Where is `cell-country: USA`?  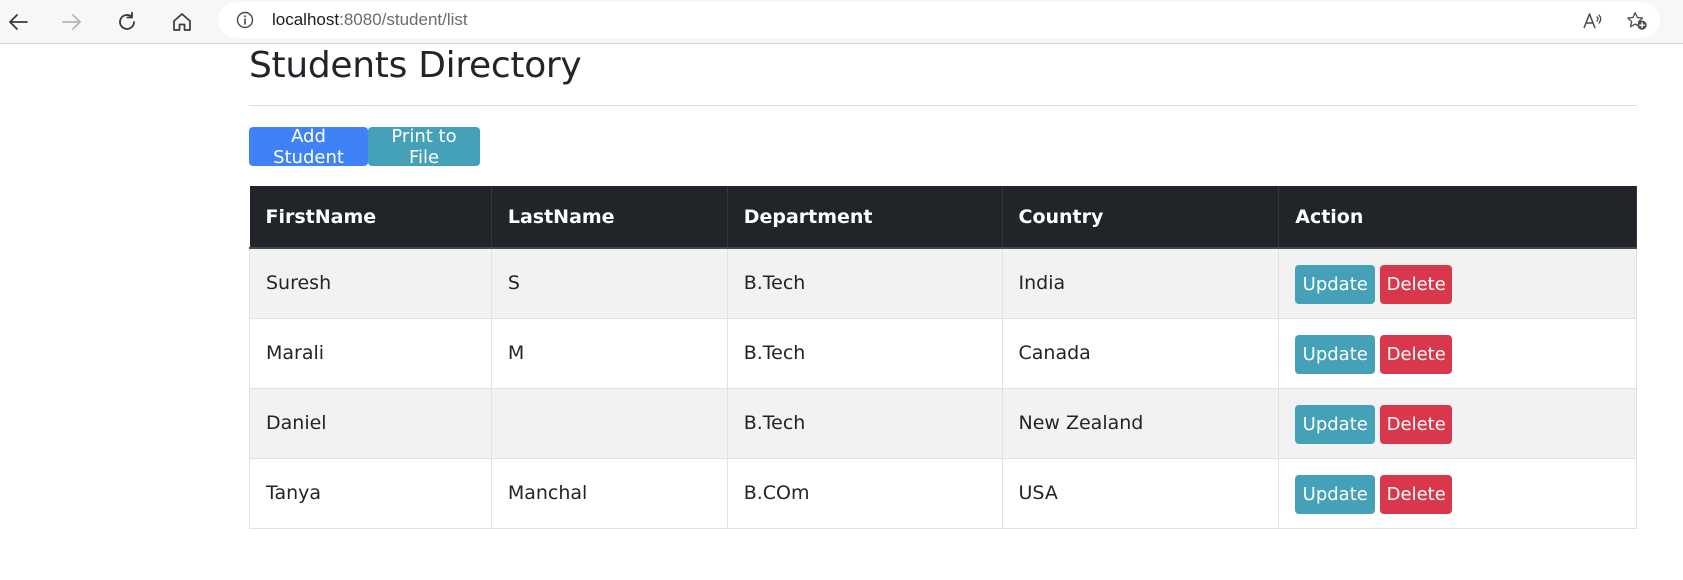 cell-country: USA is located at coordinates (1140, 493).